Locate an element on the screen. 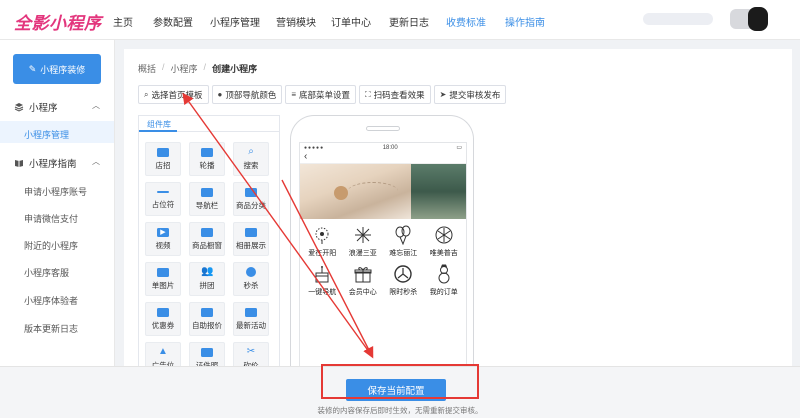 The width and height of the screenshot is (800, 418). phone-banner is located at coordinates (383, 191).